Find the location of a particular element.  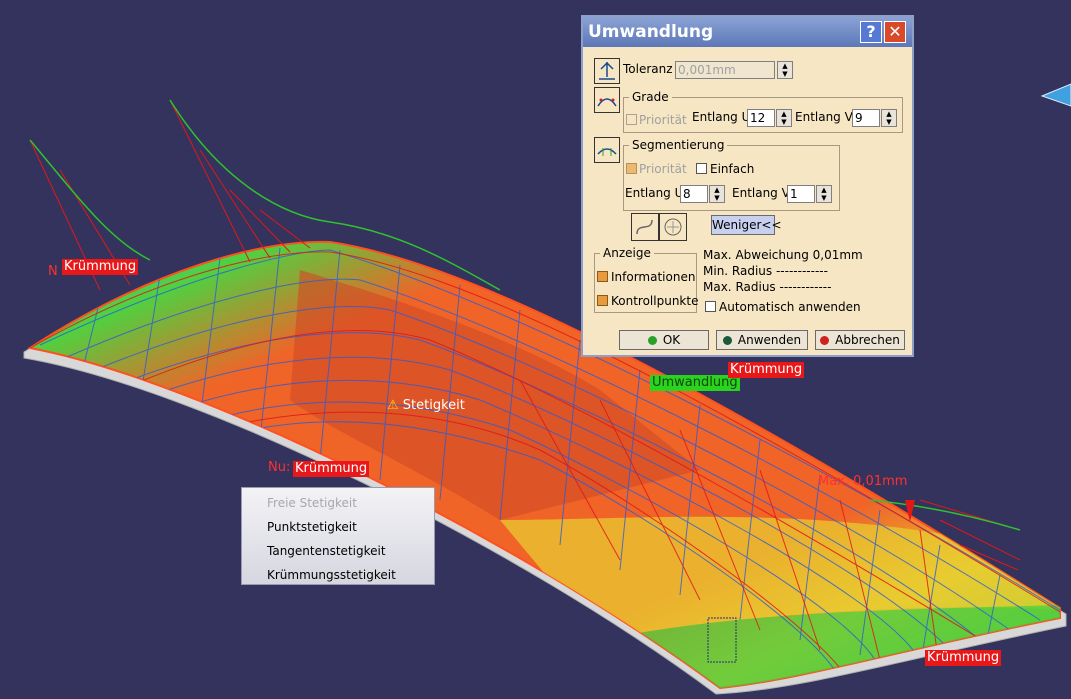

help-button: ? is located at coordinates (871, 32).